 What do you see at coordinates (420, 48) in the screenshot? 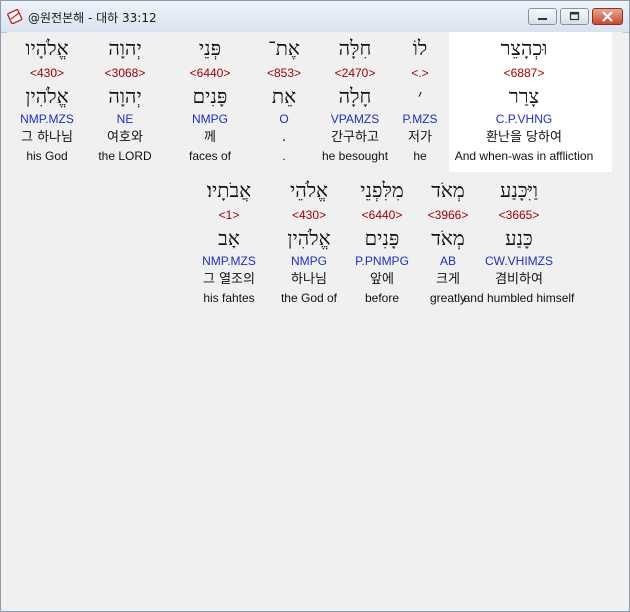
I see `hebrew-word: לוֹ` at bounding box center [420, 48].